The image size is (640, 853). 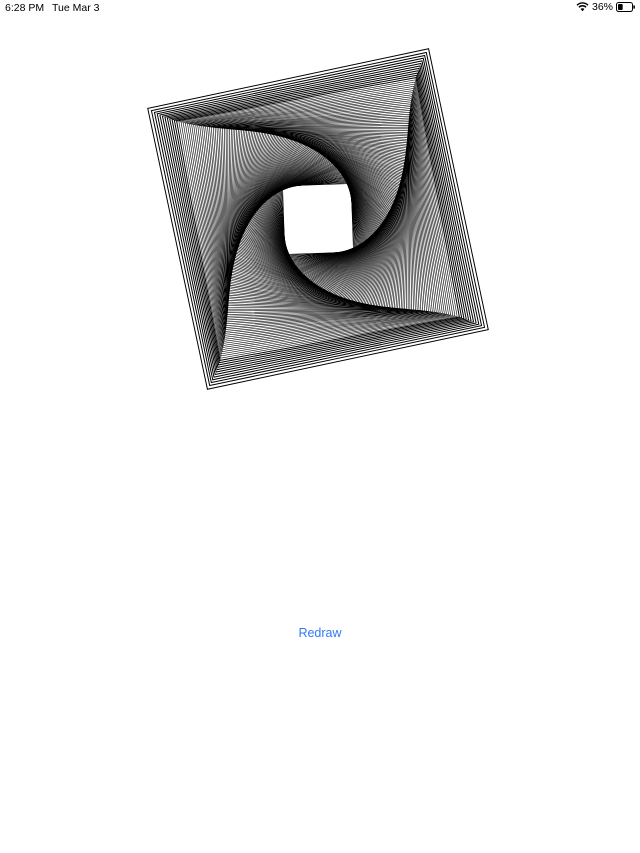 I want to click on square-outline, so click(x=318, y=219).